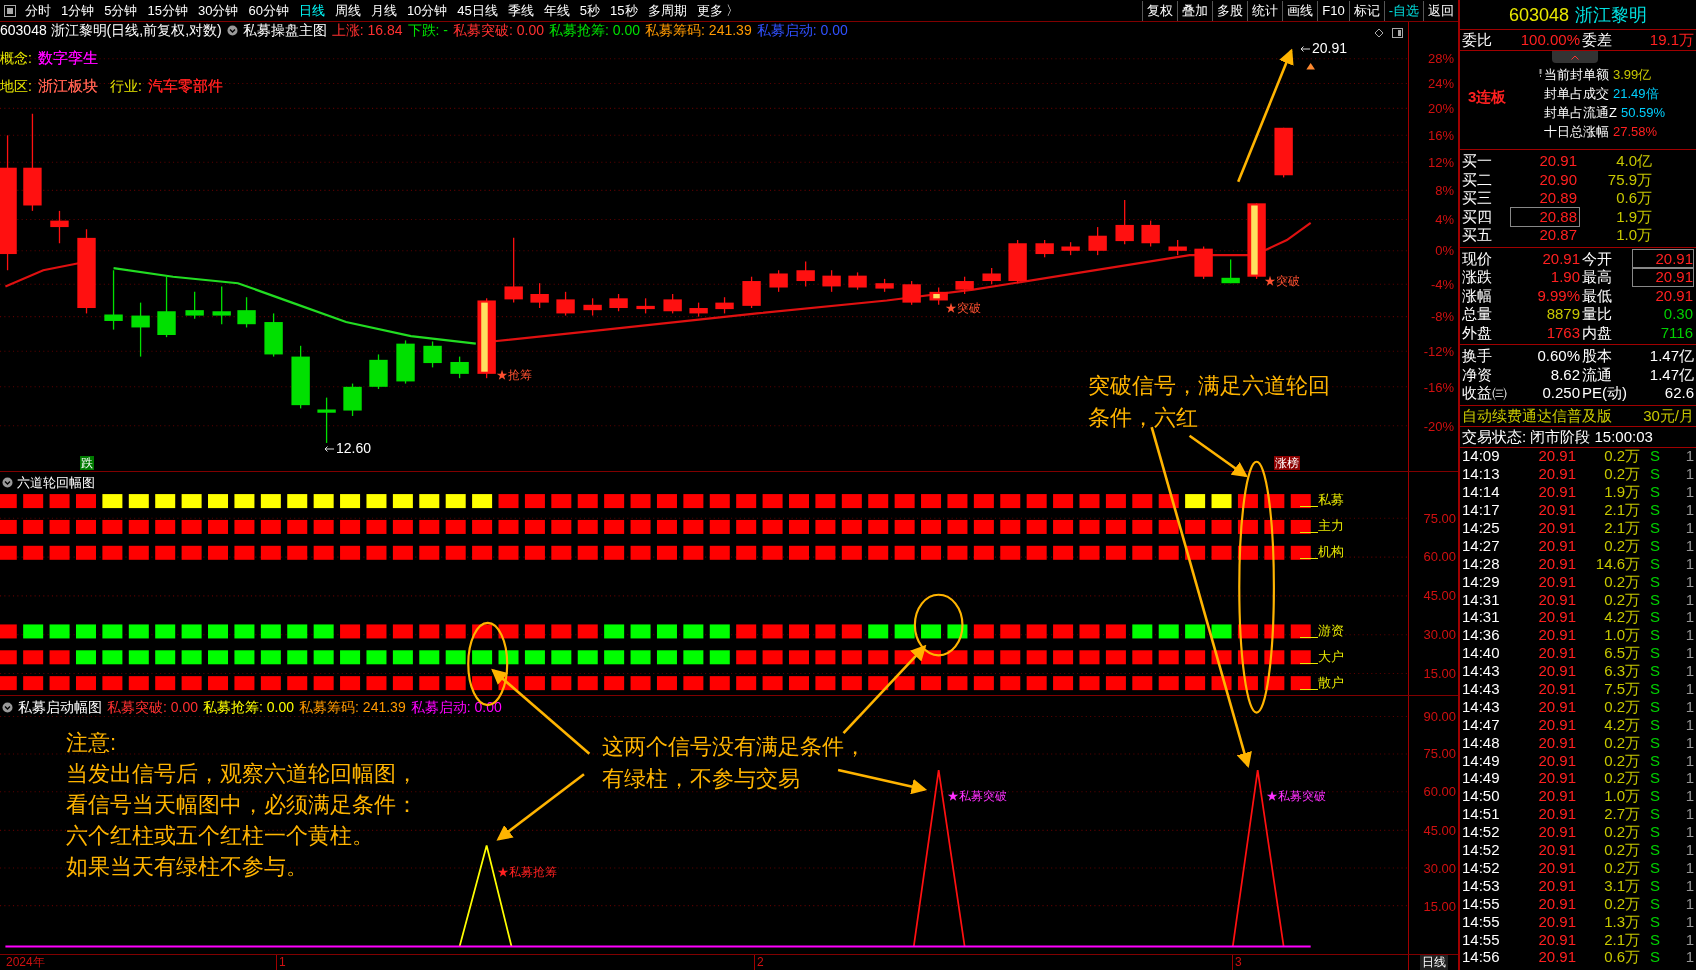 The height and width of the screenshot is (970, 1696). What do you see at coordinates (499, 30) in the screenshot?
I see `indicator-value: 私募突破: 0.00` at bounding box center [499, 30].